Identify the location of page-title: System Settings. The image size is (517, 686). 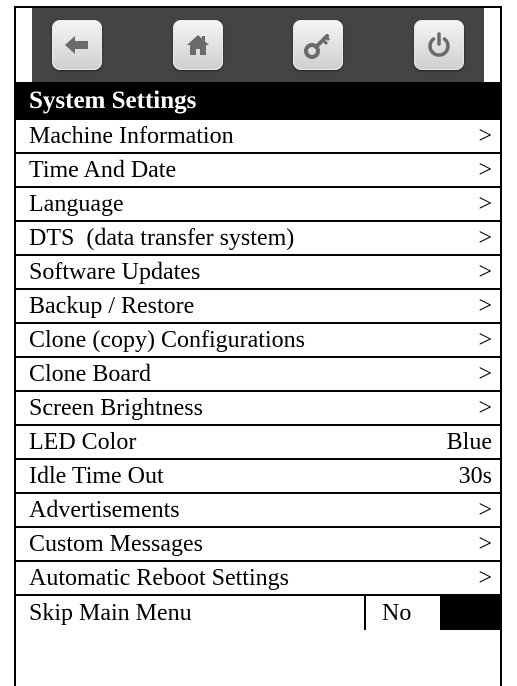
(258, 101).